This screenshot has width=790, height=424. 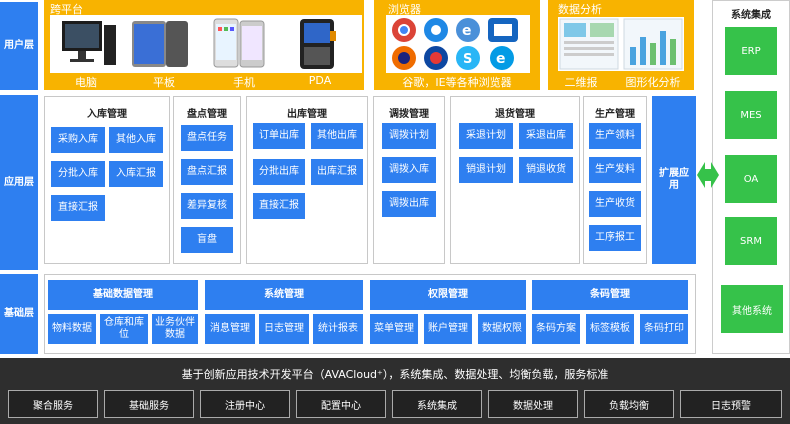 What do you see at coordinates (394, 329) in the screenshot?
I see `base-item: 菜单管理` at bounding box center [394, 329].